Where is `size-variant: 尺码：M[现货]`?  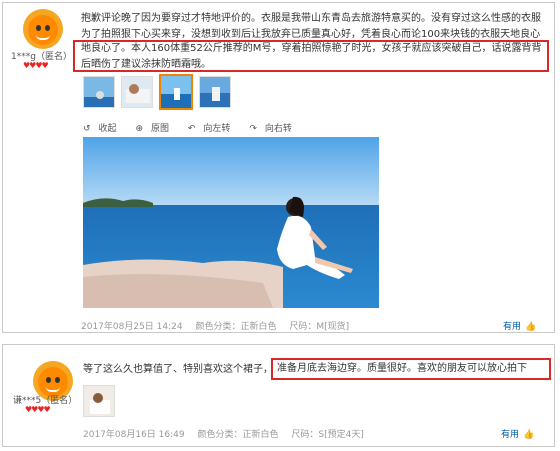 size-variant: 尺码：M[现货] is located at coordinates (319, 327).